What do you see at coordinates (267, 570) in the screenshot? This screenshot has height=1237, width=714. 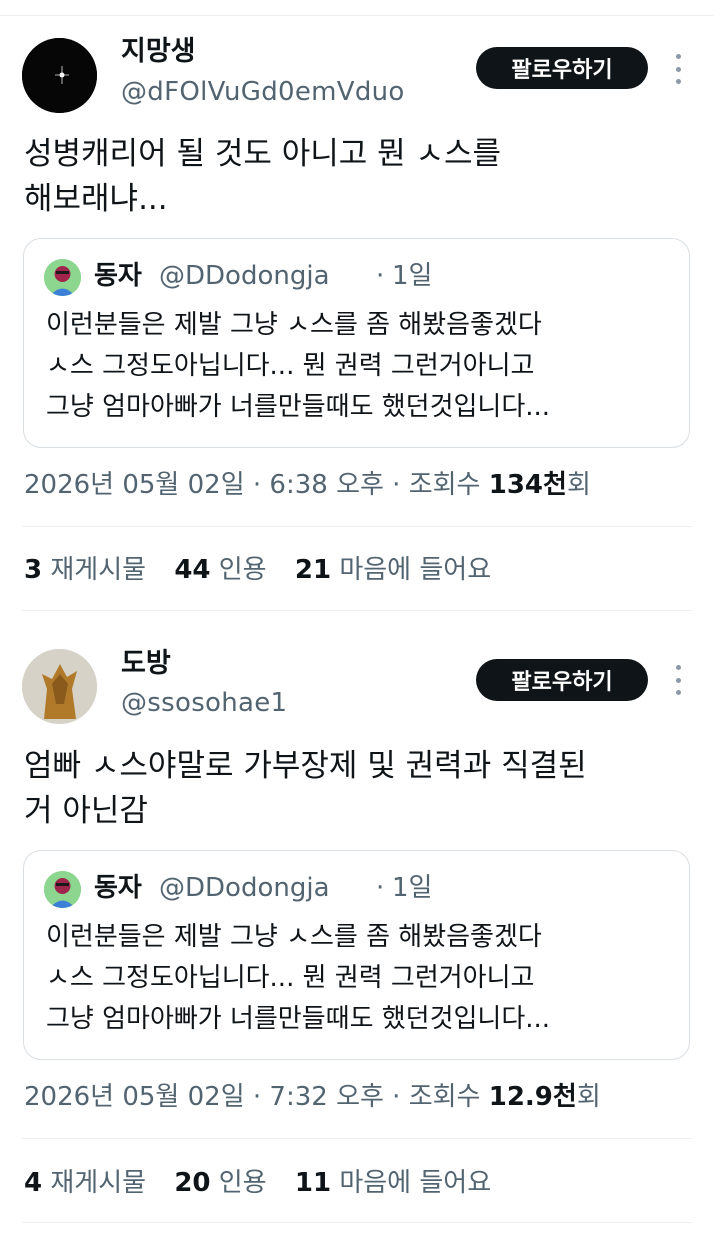 I see `engagement-stats: 3 재게시물 44 인용 21 마음에 들어요` at bounding box center [267, 570].